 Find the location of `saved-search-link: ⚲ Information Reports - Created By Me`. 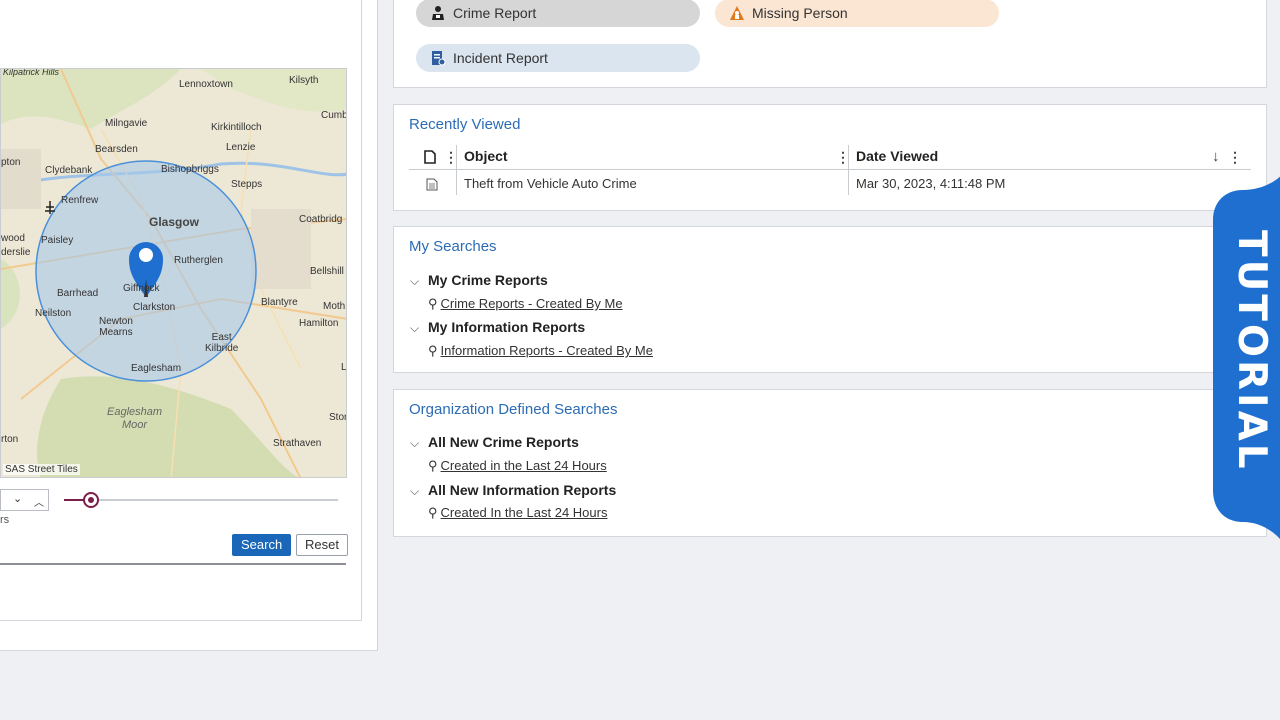

saved-search-link: ⚲ Information Reports - Created By Me is located at coordinates (540, 351).